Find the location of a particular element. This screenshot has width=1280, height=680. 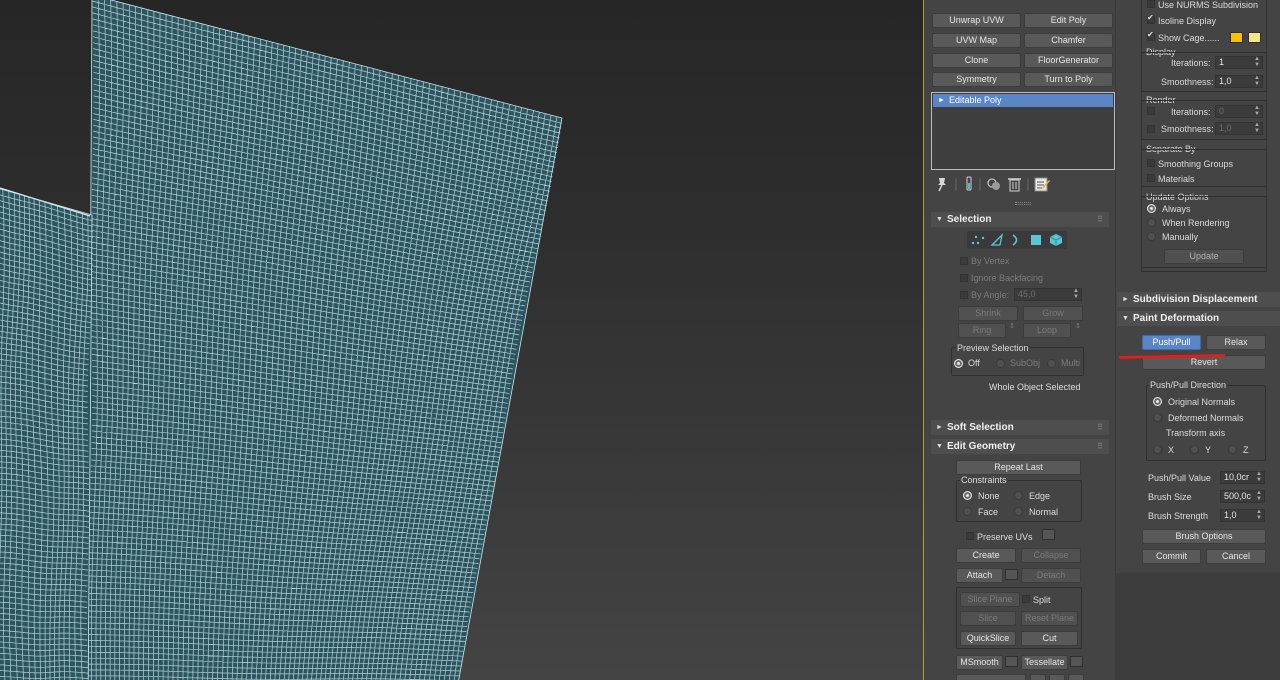

materials-checkbox is located at coordinates (1151, 178).